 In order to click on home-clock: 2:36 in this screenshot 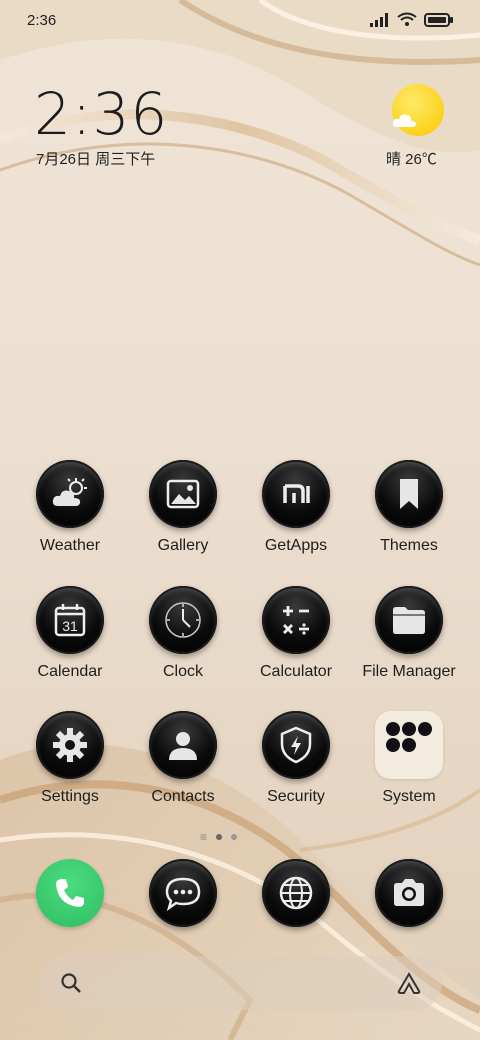, I will do `click(101, 114)`.